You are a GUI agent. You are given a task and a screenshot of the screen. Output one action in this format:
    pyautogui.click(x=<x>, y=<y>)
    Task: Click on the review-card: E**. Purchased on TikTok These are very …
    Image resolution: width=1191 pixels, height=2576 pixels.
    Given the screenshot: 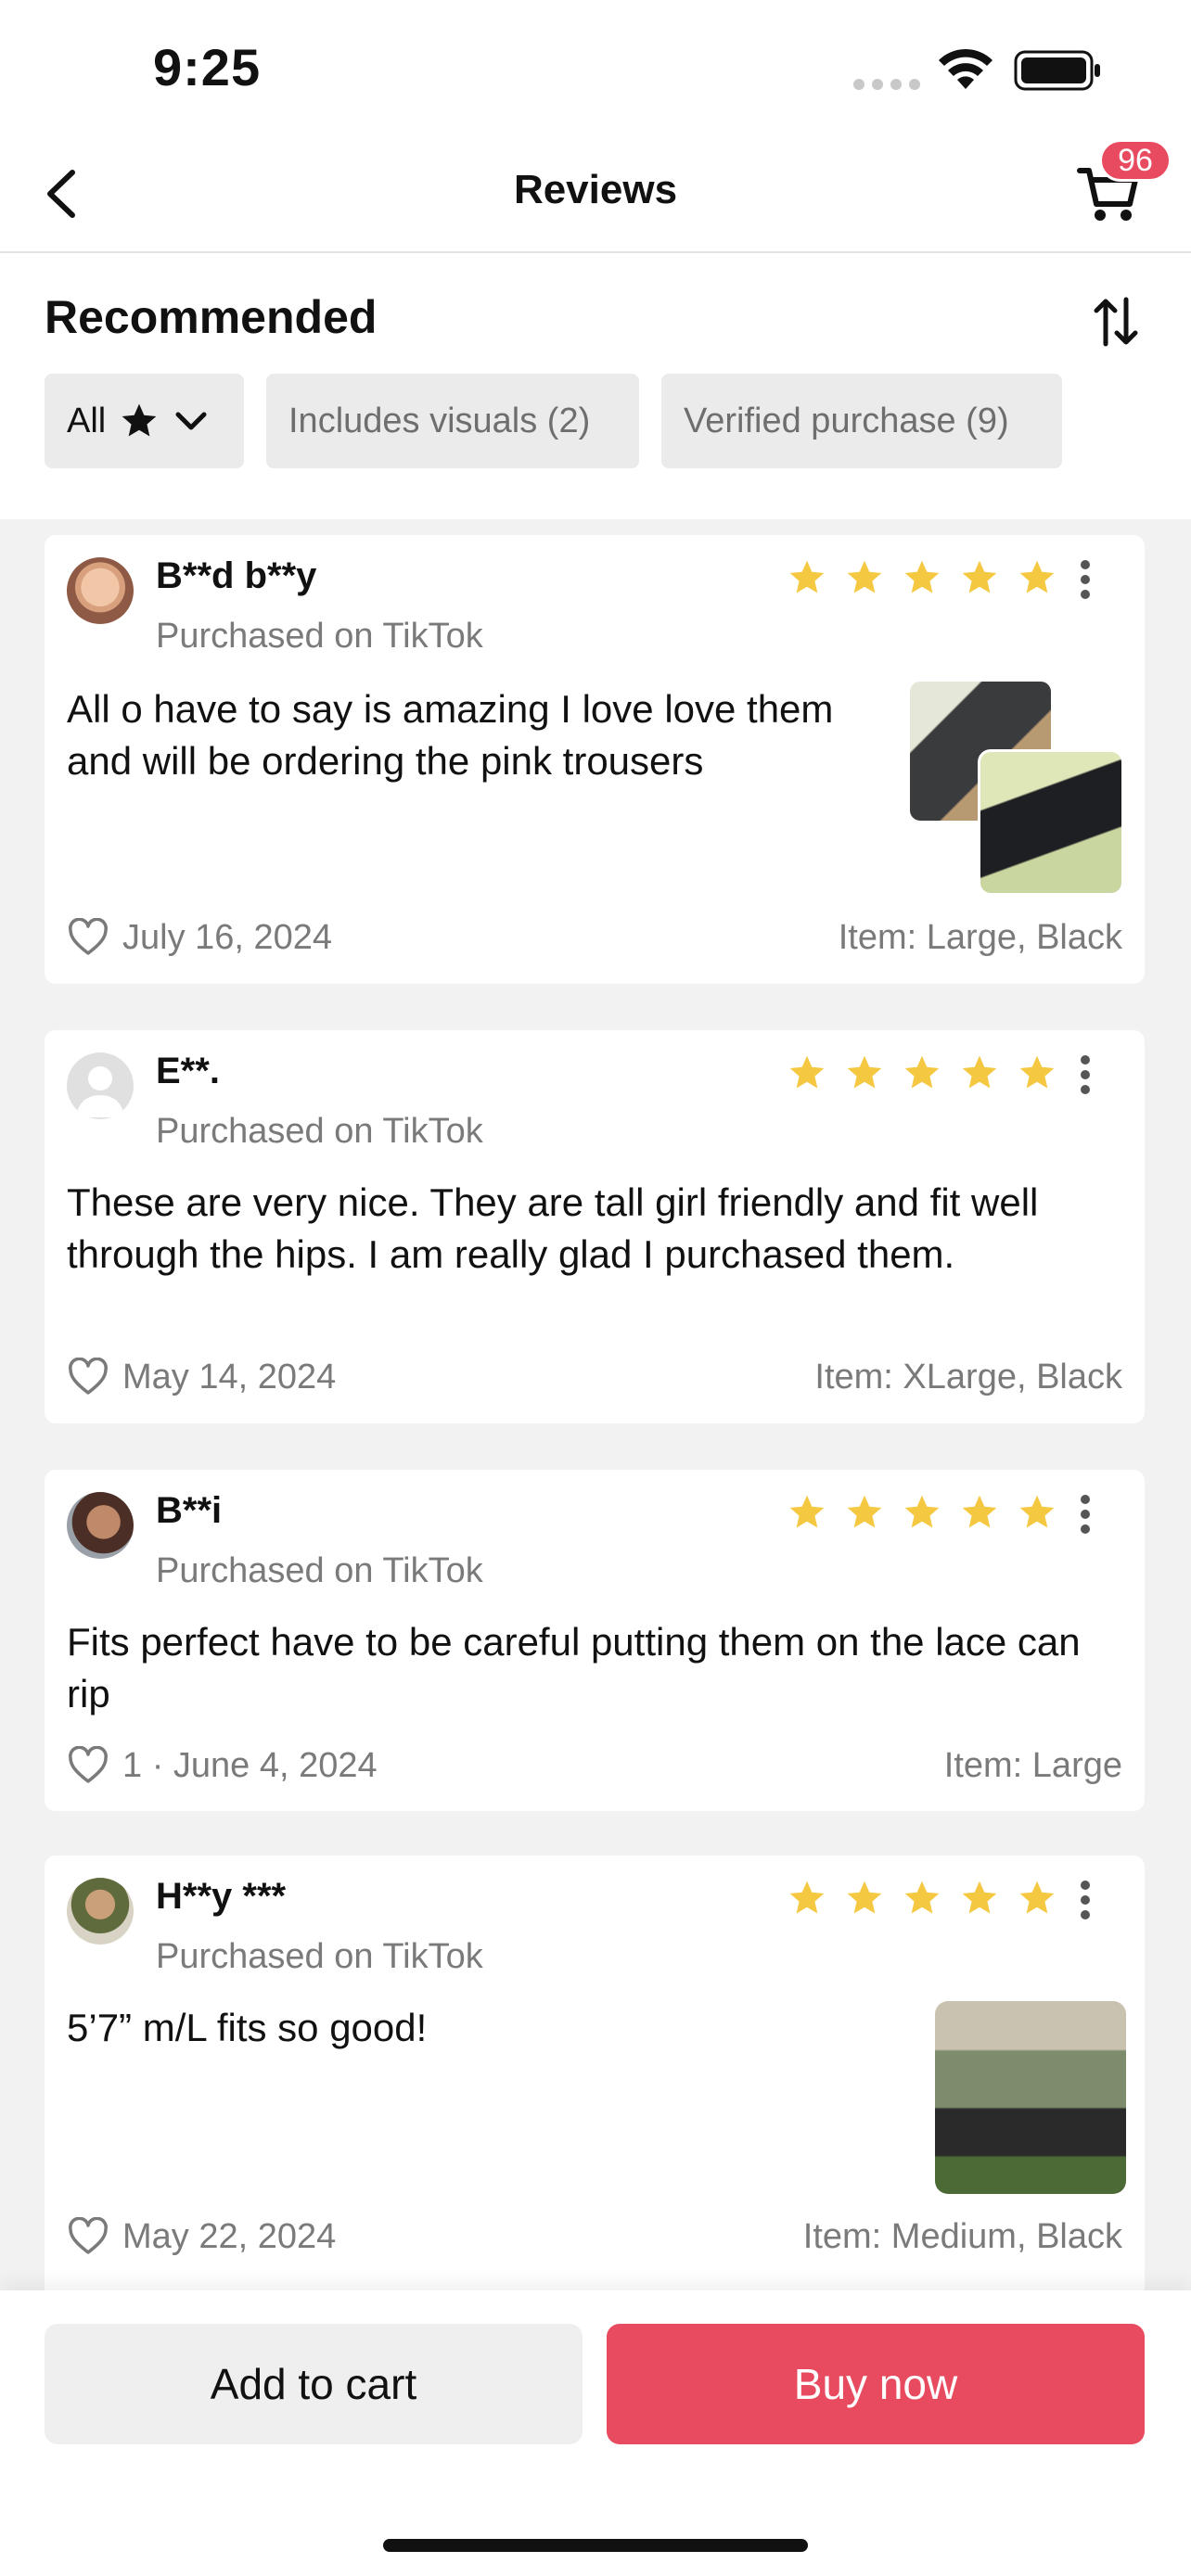 What is the action you would take?
    pyautogui.click(x=595, y=1226)
    